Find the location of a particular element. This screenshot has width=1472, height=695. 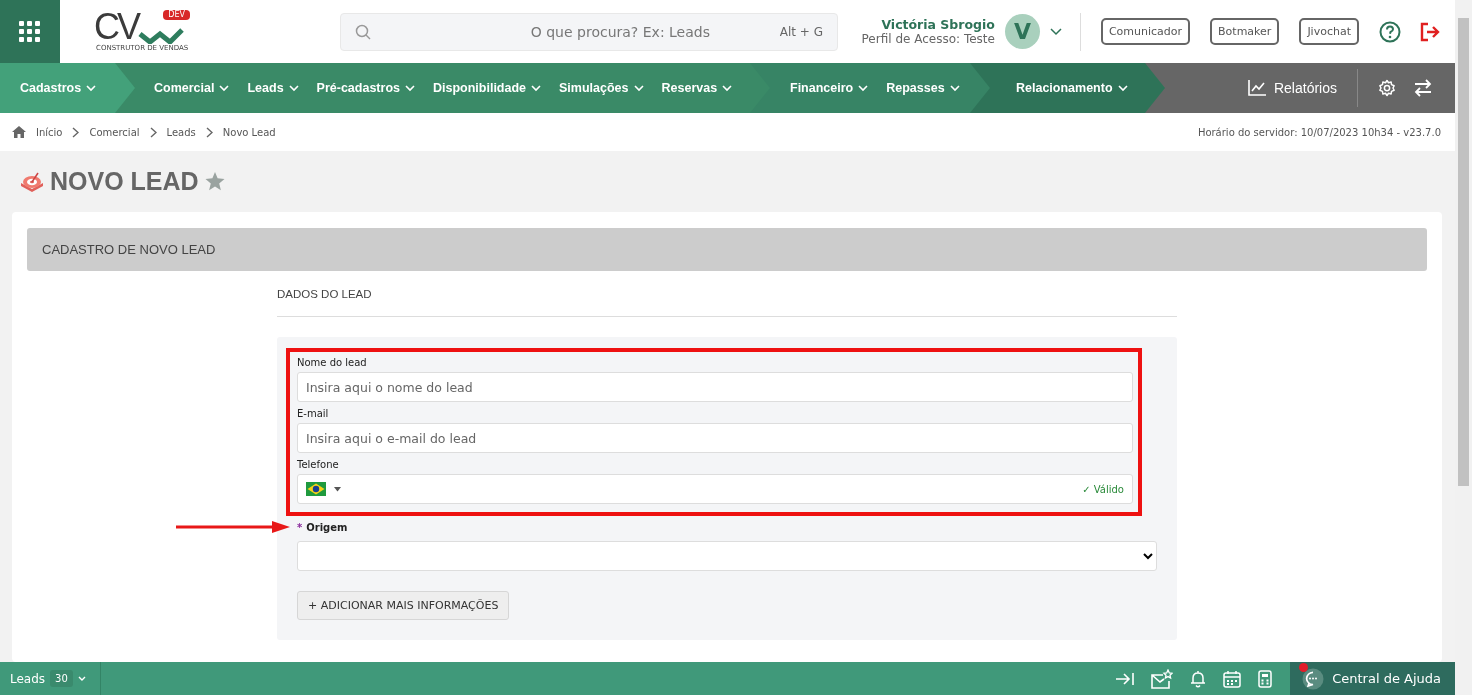

menu-item: Relacionamento is located at coordinates (1072, 88).